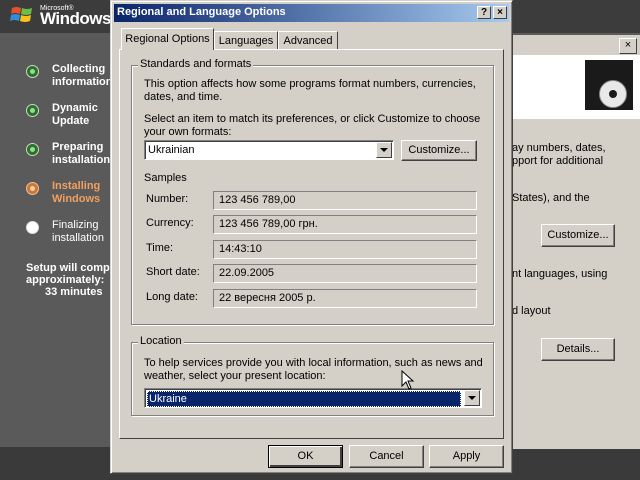 The image size is (640, 480). What do you see at coordinates (161, 341) in the screenshot?
I see `location-legend: Location` at bounding box center [161, 341].